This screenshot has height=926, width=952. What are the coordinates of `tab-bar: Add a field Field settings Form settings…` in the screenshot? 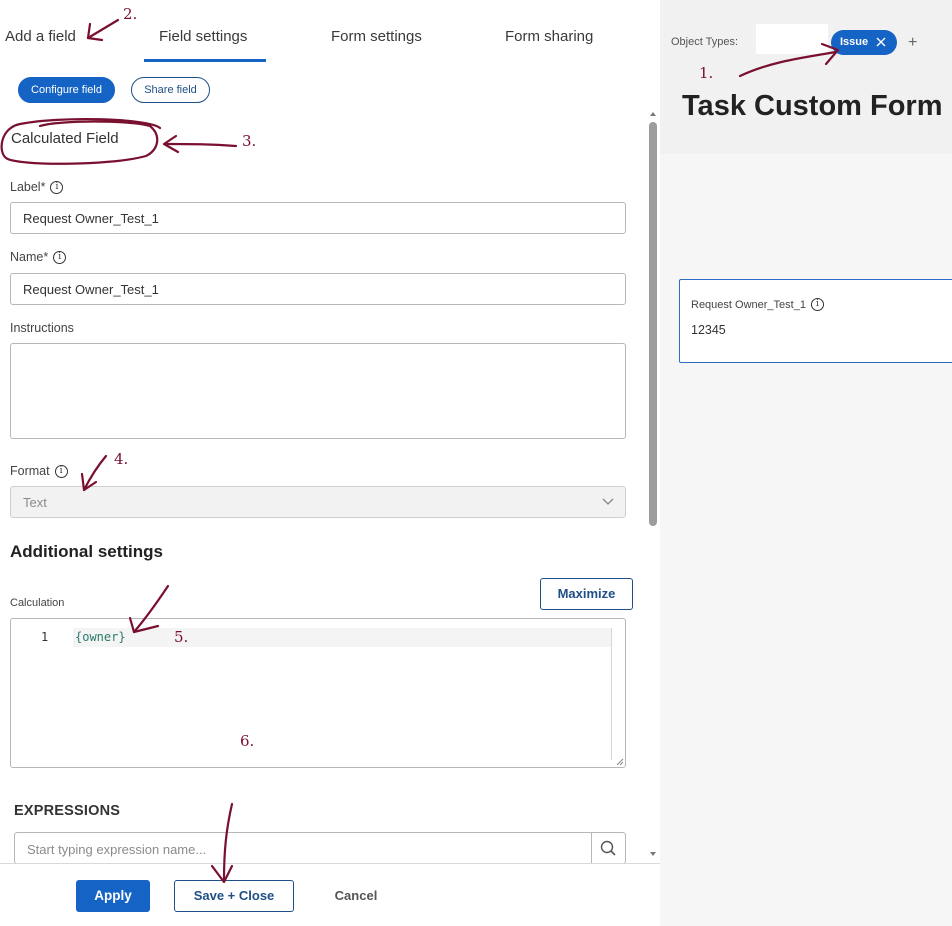 It's located at (330, 31).